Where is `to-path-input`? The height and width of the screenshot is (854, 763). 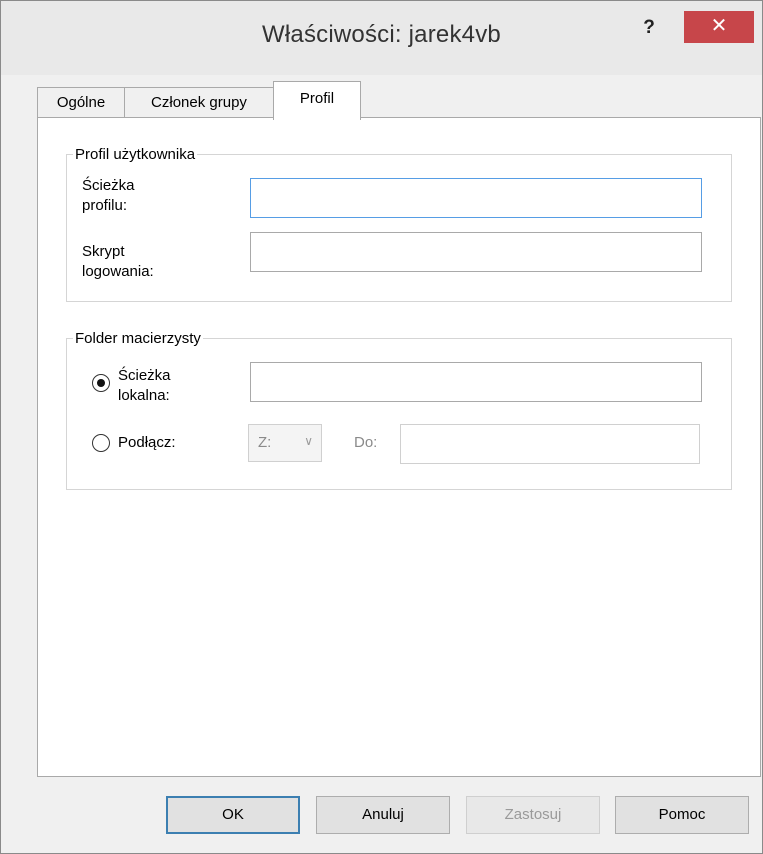
to-path-input is located at coordinates (550, 444).